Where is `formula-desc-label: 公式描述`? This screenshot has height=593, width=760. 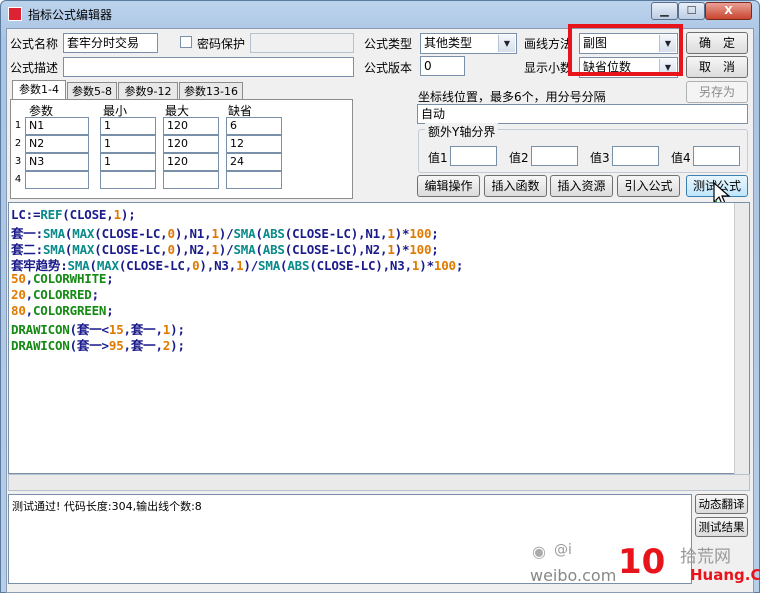 formula-desc-label: 公式描述 is located at coordinates (34, 68).